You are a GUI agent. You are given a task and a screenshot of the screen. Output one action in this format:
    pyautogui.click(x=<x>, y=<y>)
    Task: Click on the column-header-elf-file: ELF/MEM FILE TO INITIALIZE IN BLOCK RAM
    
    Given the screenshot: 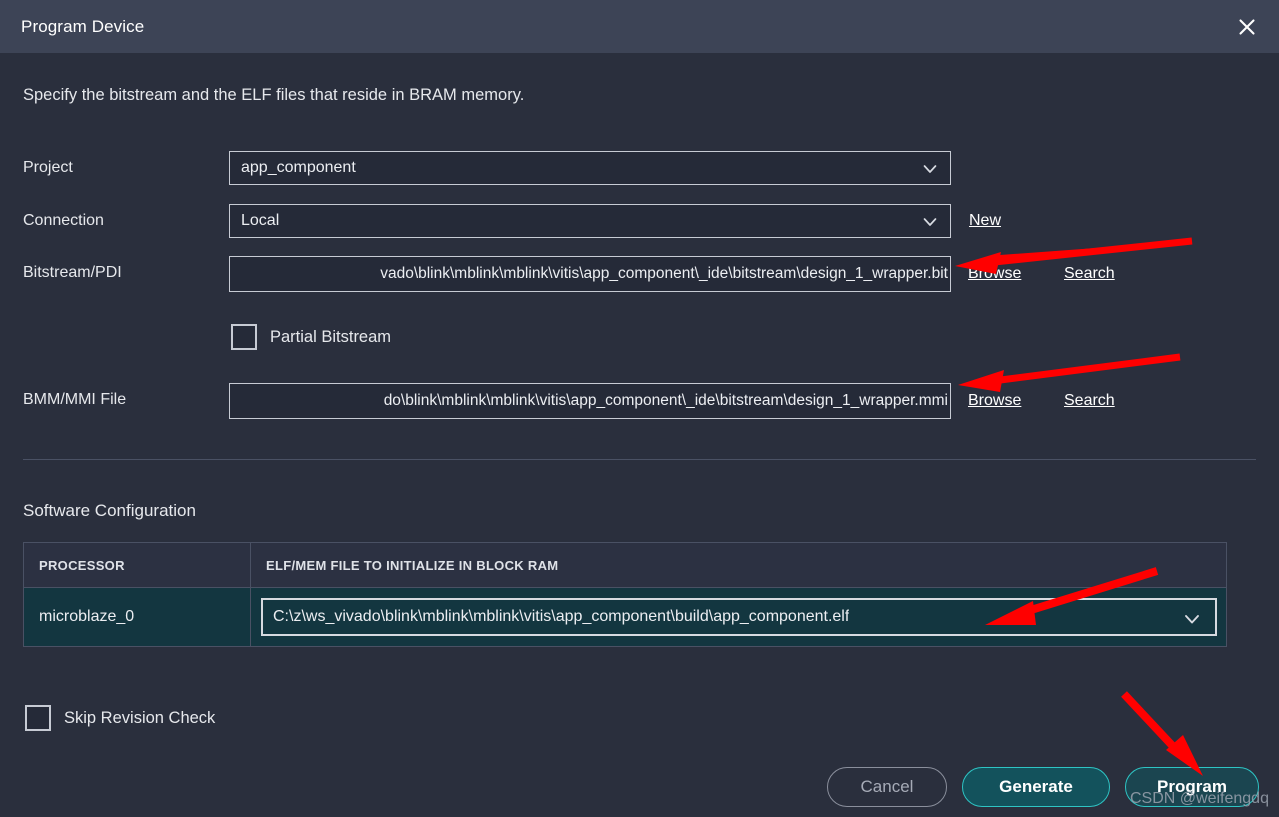 What is the action you would take?
    pyautogui.click(x=412, y=565)
    